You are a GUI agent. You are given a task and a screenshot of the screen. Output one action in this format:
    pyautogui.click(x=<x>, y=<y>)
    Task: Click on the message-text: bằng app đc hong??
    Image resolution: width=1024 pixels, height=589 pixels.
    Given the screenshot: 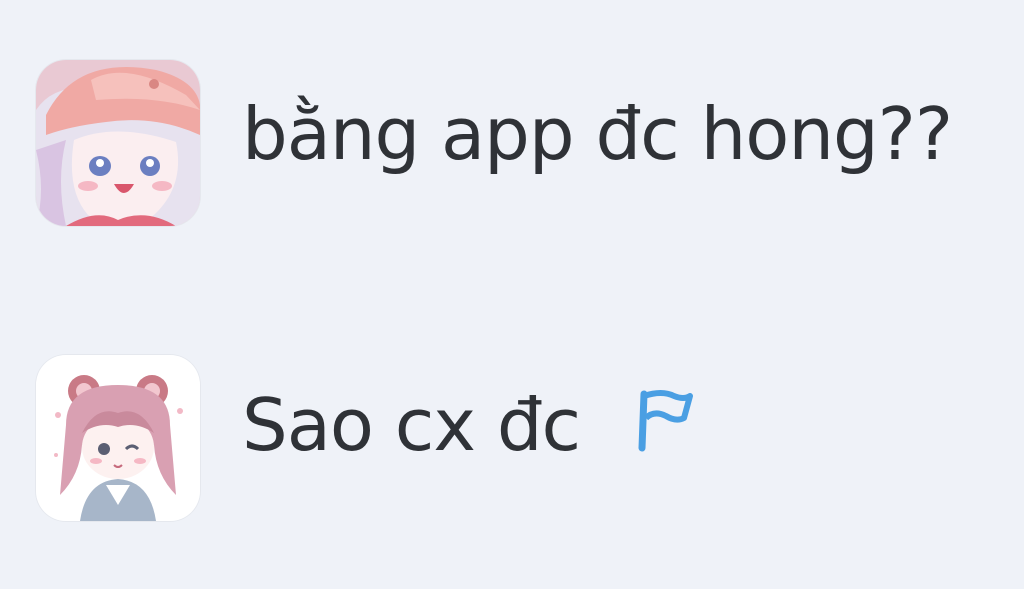 What is the action you would take?
    pyautogui.click(x=597, y=134)
    